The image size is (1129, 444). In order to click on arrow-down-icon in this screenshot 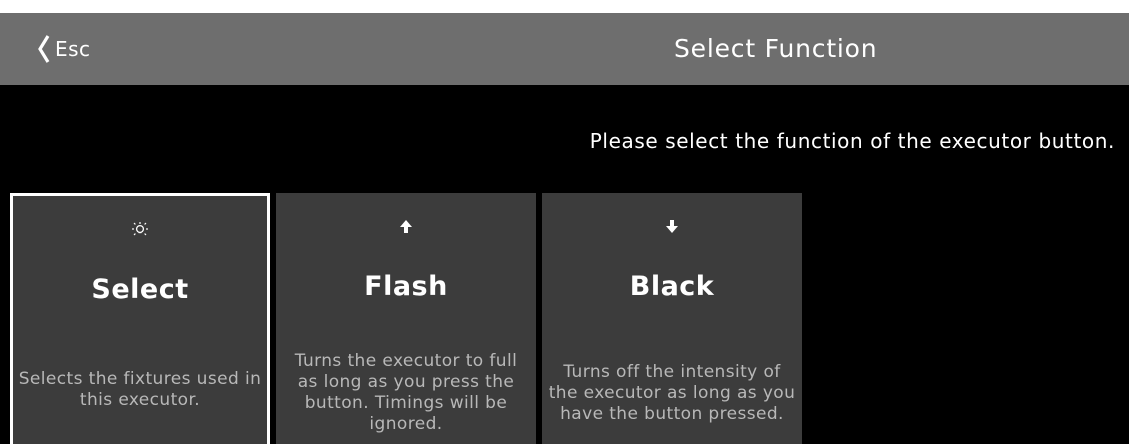, I will do `click(672, 227)`.